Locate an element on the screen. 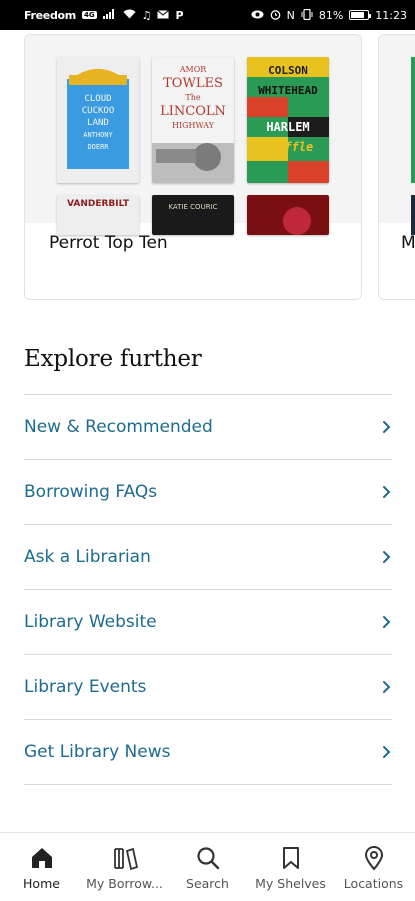  card-title: M is located at coordinates (408, 243).